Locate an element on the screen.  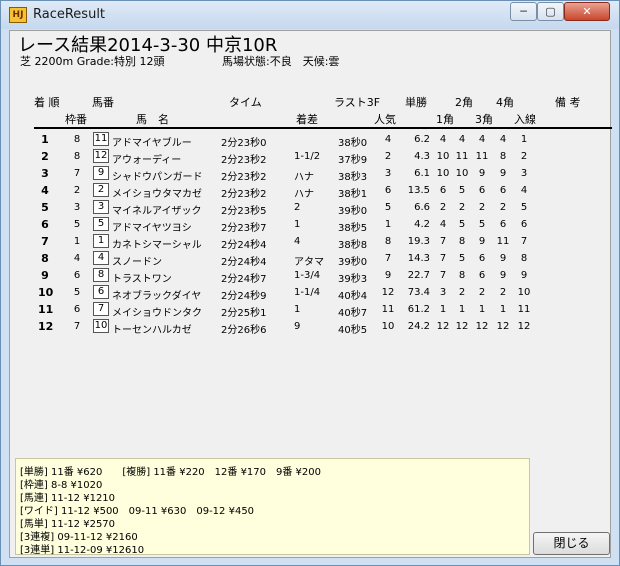
popularity: 10 is located at coordinates (388, 326).